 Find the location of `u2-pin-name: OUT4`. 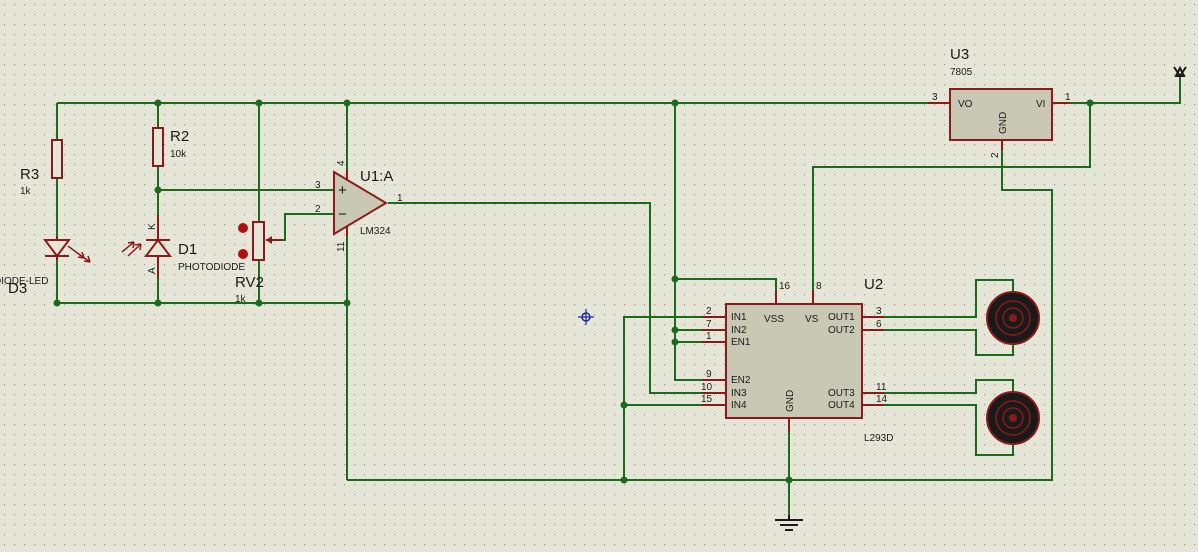

u2-pin-name: OUT4 is located at coordinates (841, 405).